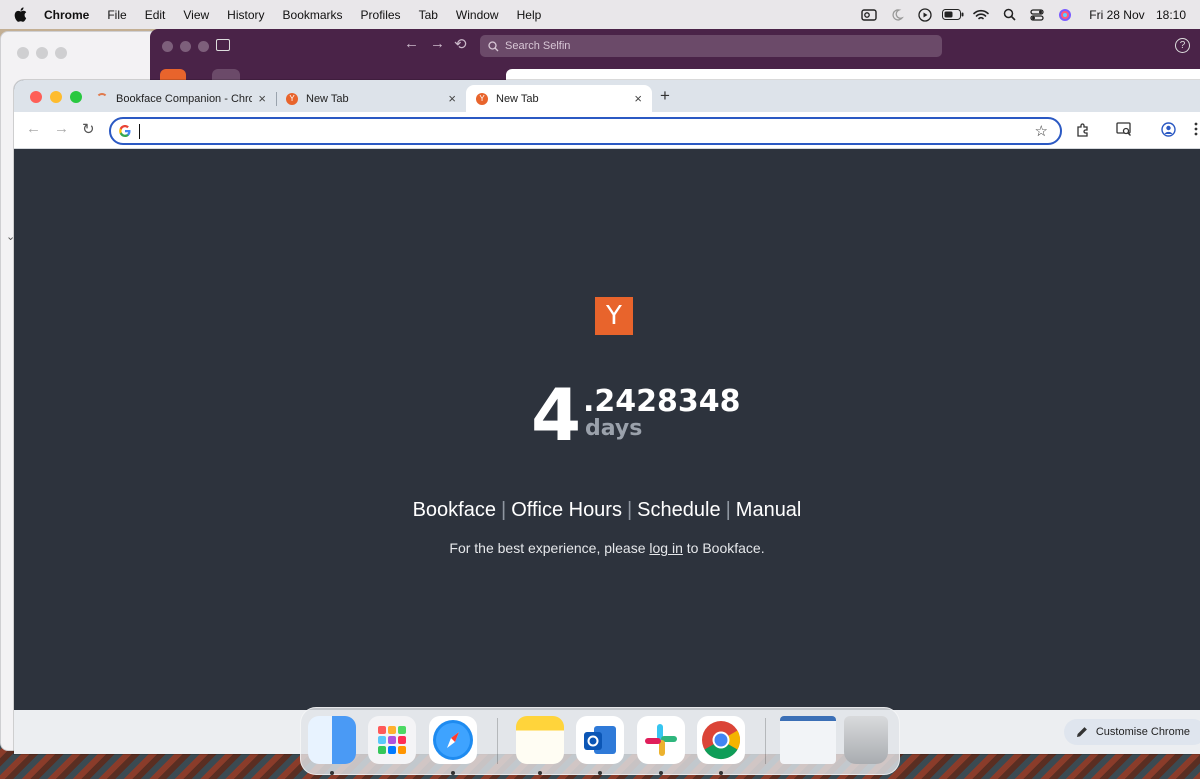 Image resolution: width=1200 pixels, height=779 pixels. I want to click on apple-icon, so click(22, 14).